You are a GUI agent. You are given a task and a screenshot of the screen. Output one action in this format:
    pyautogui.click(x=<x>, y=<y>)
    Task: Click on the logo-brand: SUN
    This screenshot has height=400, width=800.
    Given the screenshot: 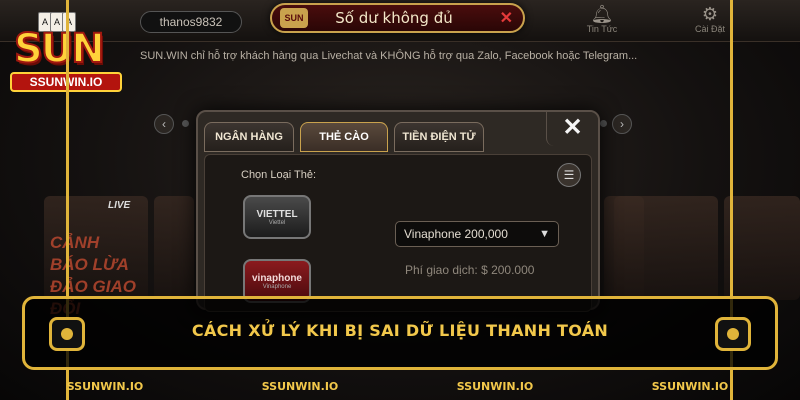 What is the action you would take?
    pyautogui.click(x=59, y=49)
    